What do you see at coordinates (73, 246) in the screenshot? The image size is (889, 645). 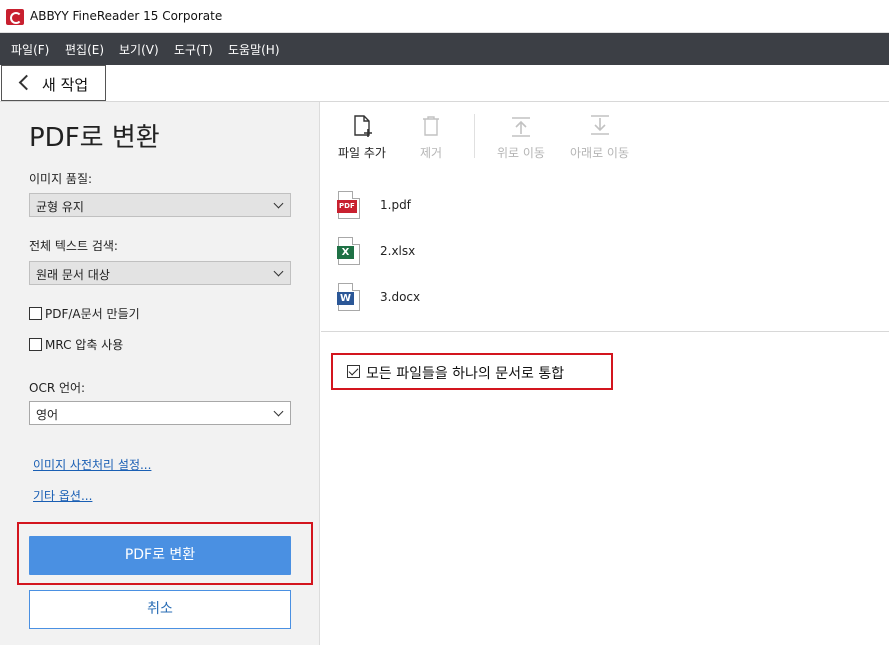 I see `fulltext-search-label: 전체 텍스트 검색:` at bounding box center [73, 246].